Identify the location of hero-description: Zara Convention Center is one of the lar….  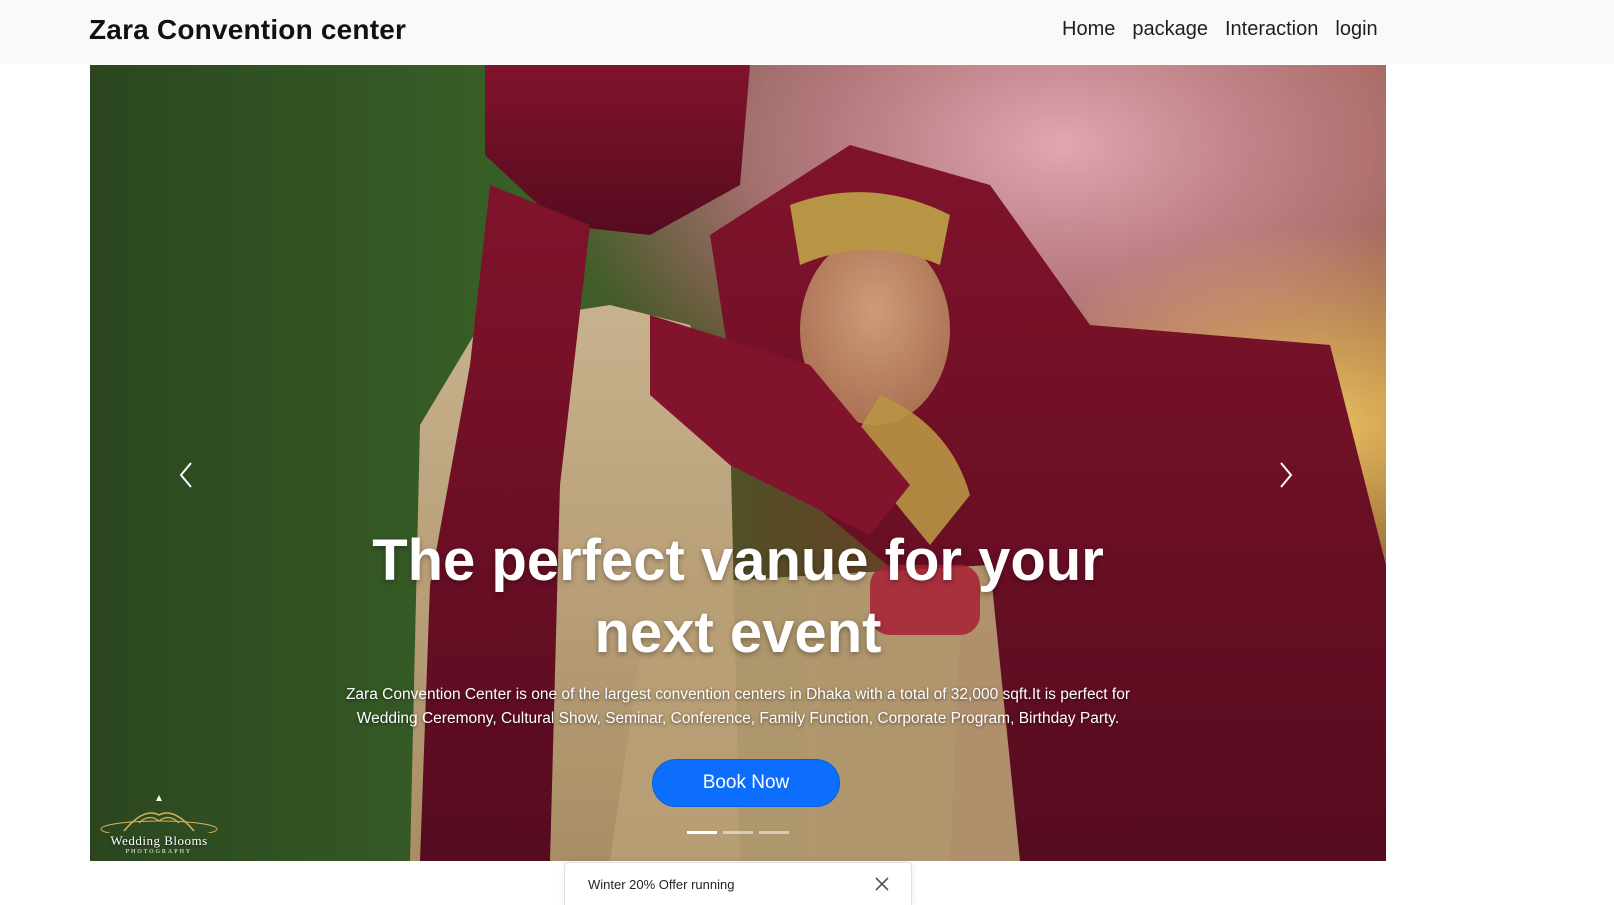
(738, 707).